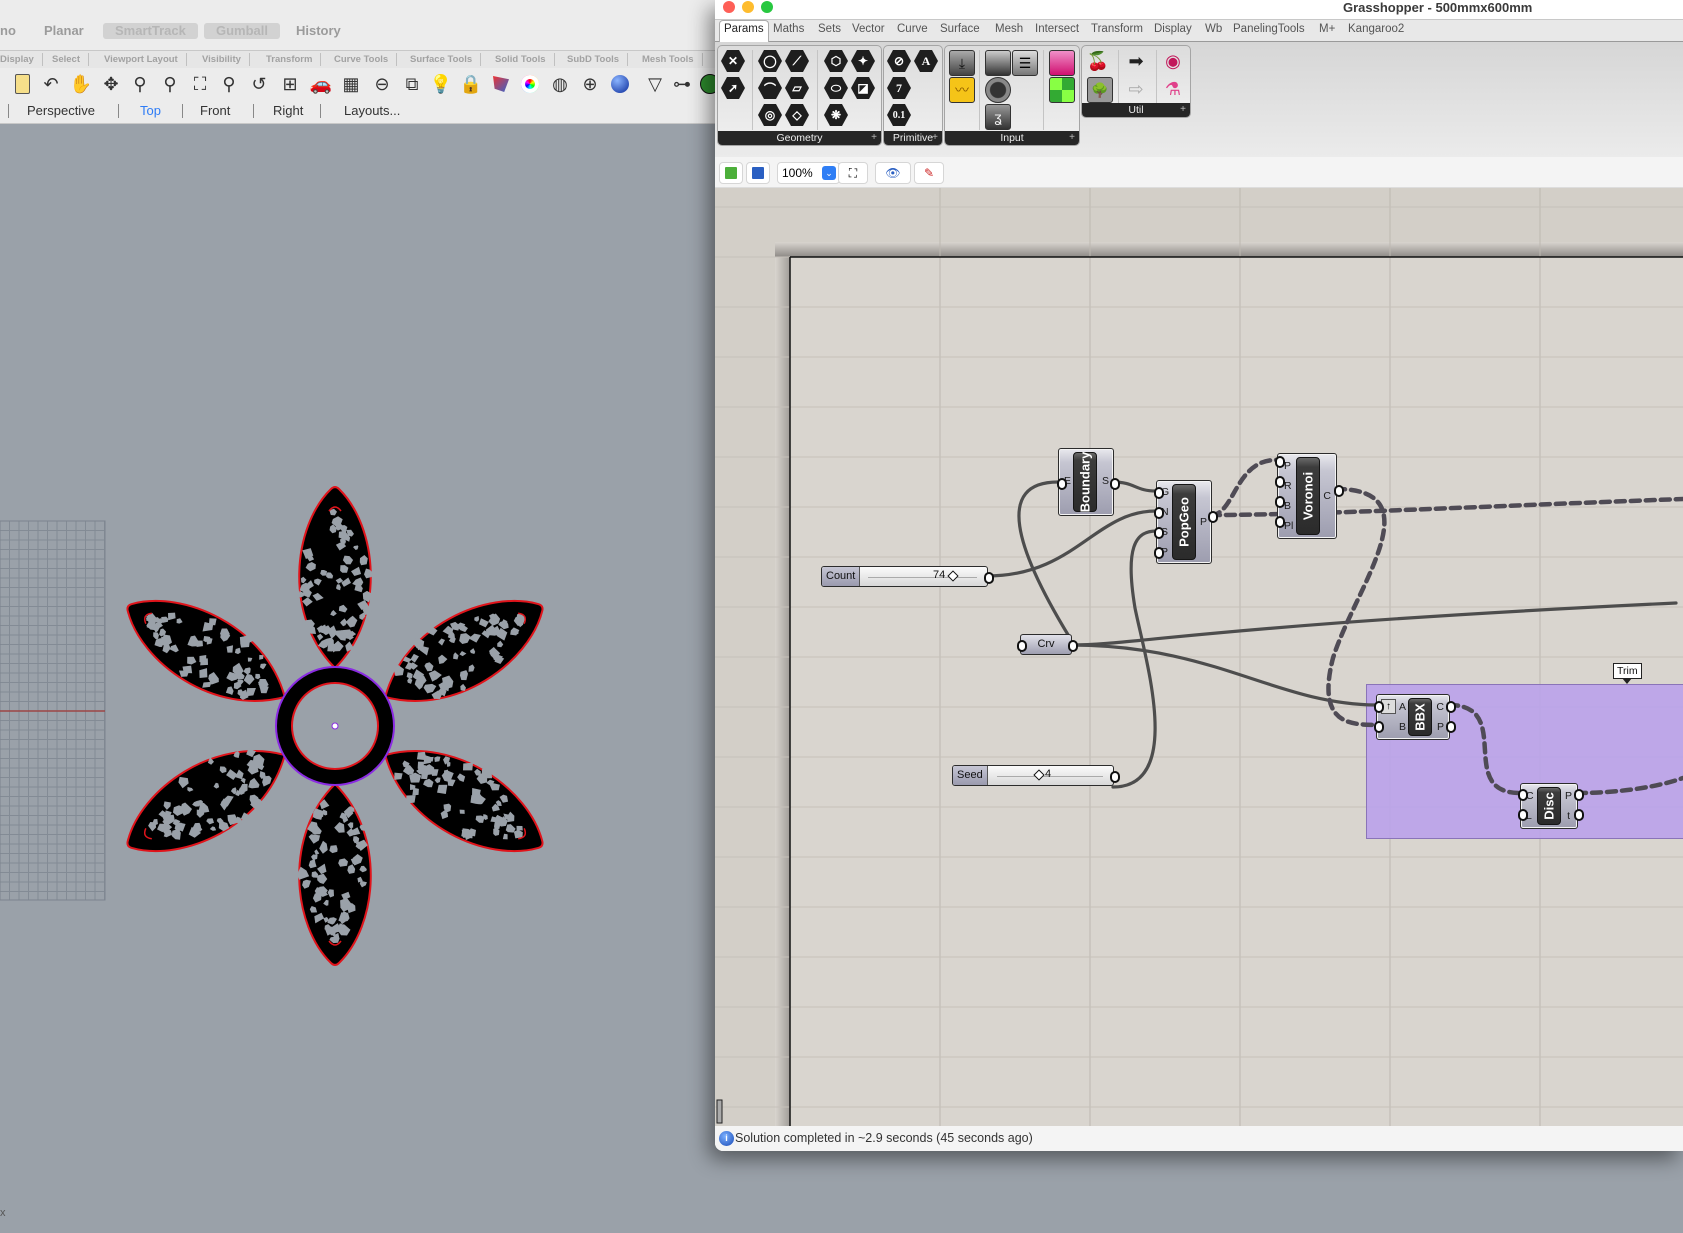 The width and height of the screenshot is (1683, 1233). I want to click on tree-layout-icon: ⊶, so click(682, 84).